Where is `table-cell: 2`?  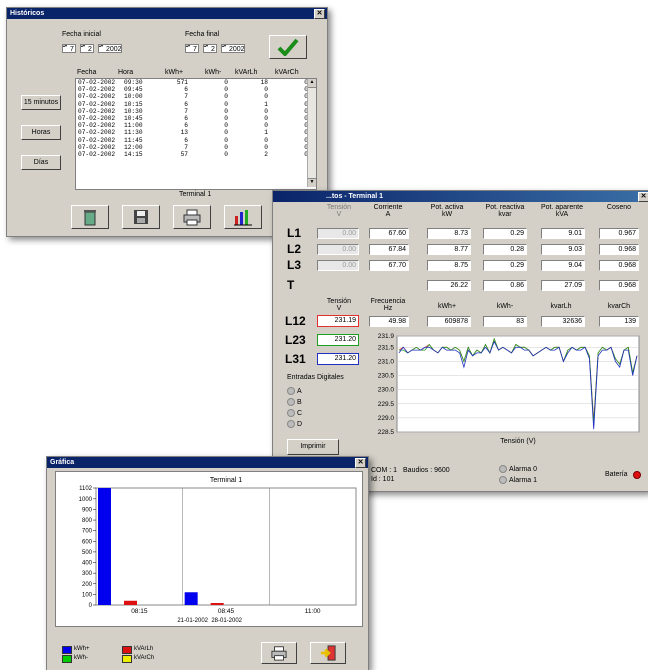
table-cell: 2 is located at coordinates (266, 154).